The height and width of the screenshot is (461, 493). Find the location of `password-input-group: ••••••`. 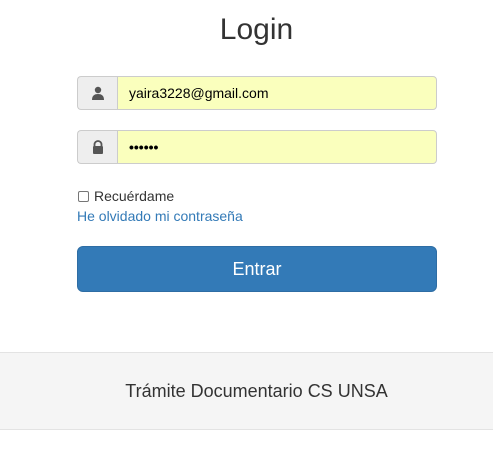

password-input-group: •••••• is located at coordinates (257, 147).